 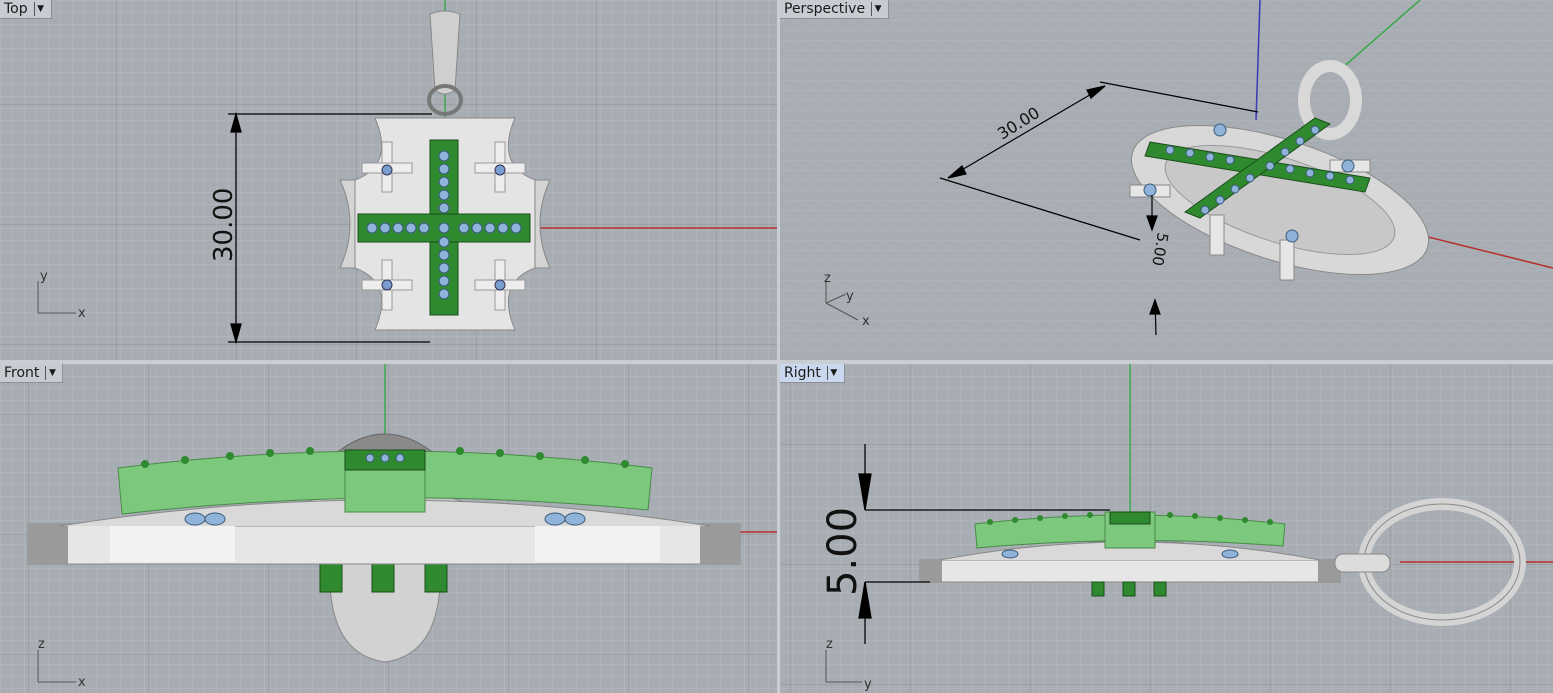 What do you see at coordinates (843, 551) in the screenshot?
I see `right-dimension-text: 5.00` at bounding box center [843, 551].